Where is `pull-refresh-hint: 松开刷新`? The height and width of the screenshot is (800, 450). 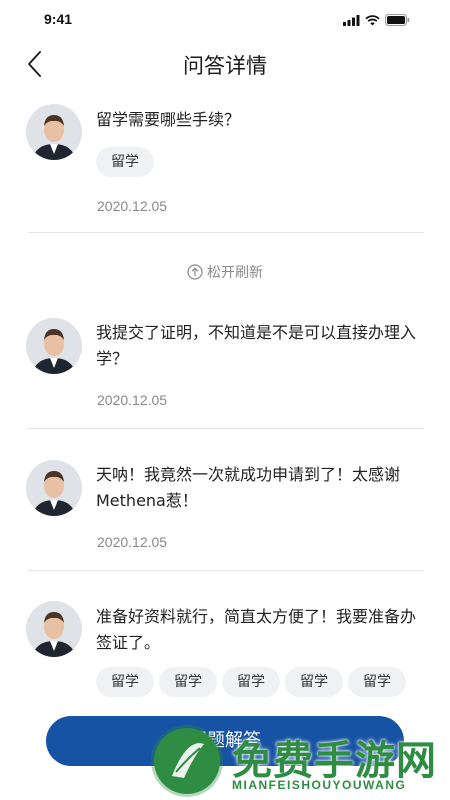 pull-refresh-hint: 松开刷新 is located at coordinates (225, 272).